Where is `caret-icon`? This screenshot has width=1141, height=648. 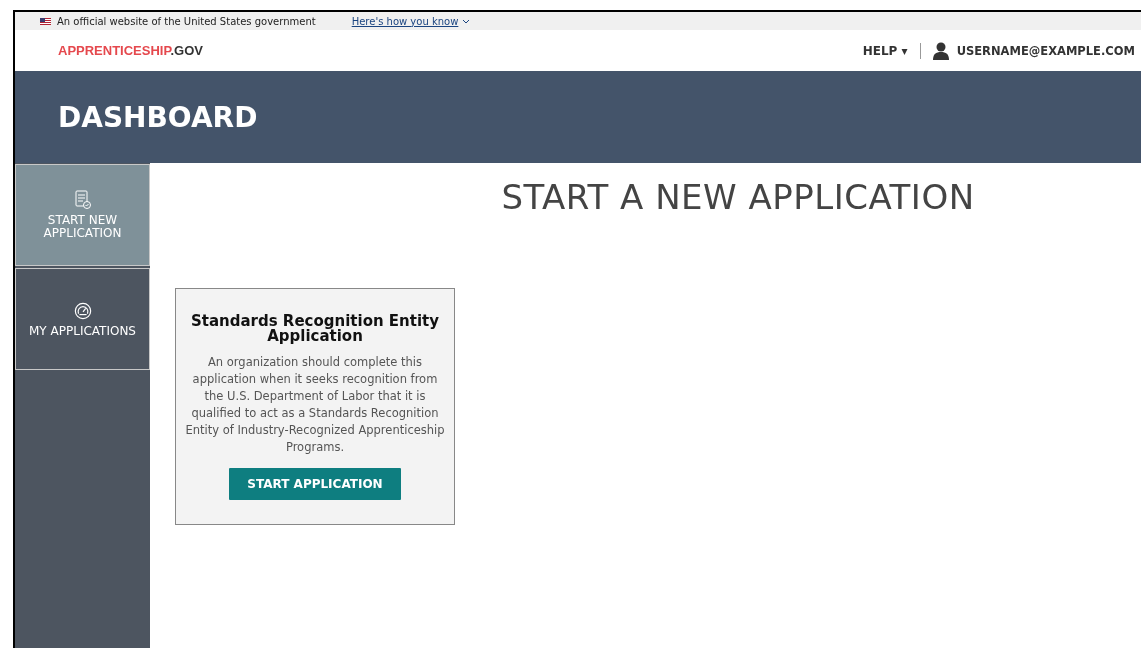
caret-icon is located at coordinates (466, 21).